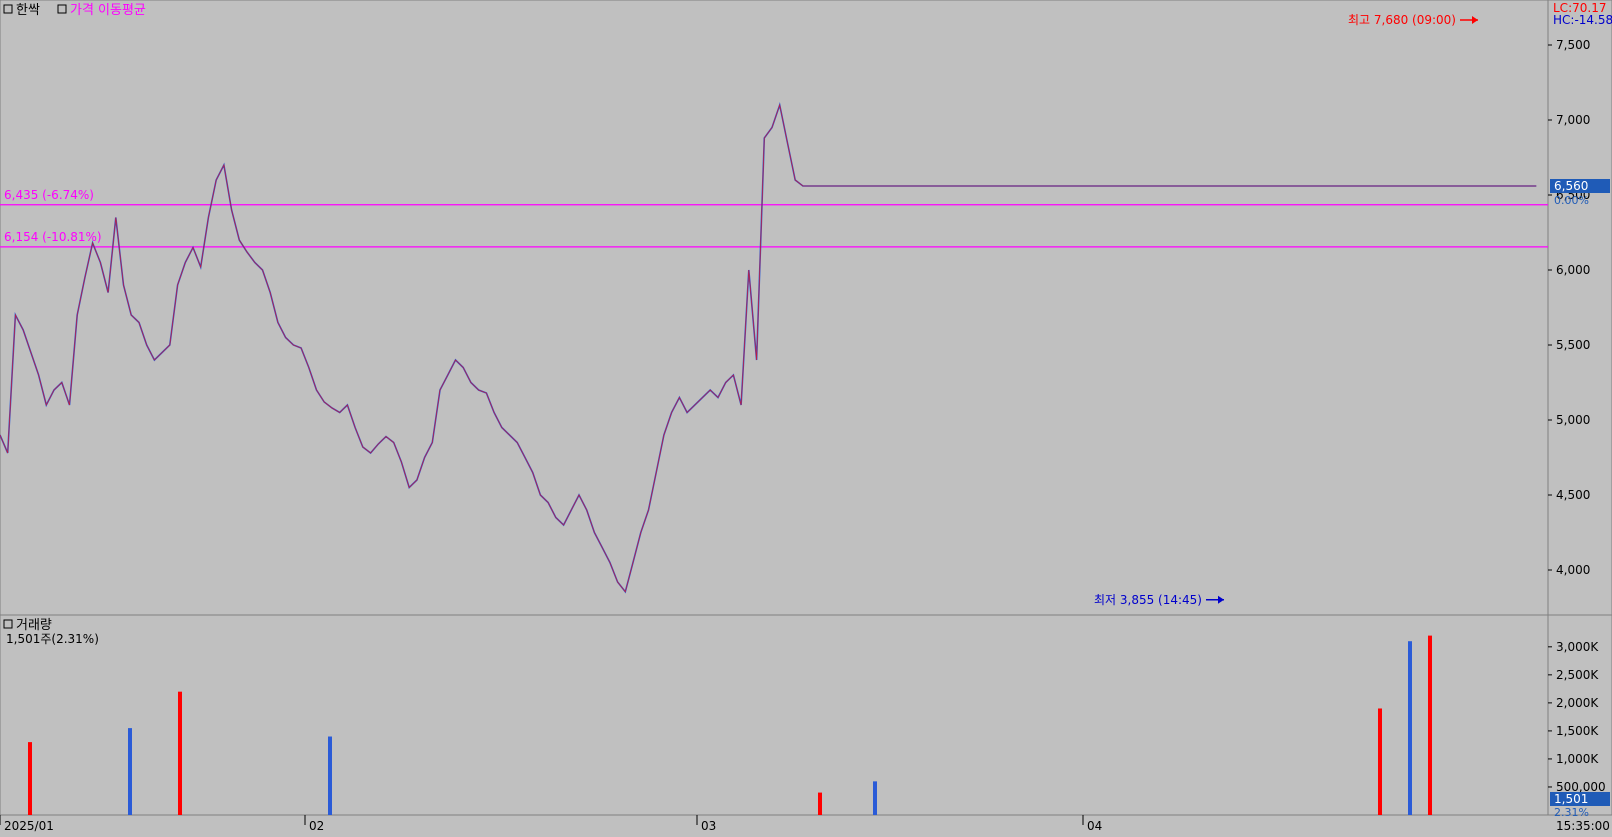 Image resolution: width=1612 pixels, height=837 pixels. Describe the element at coordinates (1577, 703) in the screenshot. I see `volume-tick-label: 2,000K` at that location.